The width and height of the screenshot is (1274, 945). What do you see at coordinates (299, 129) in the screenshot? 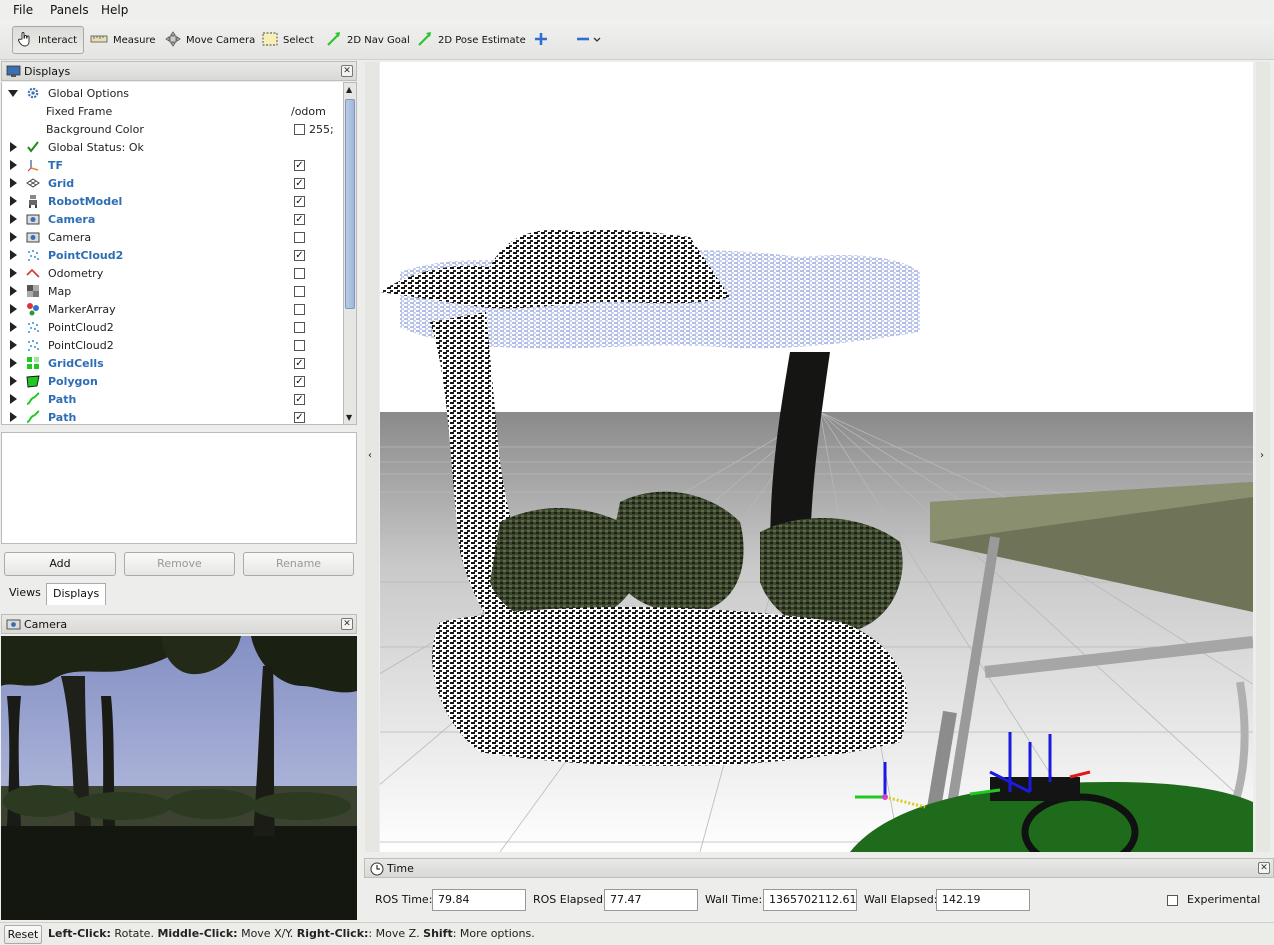
I see `color-swatch` at bounding box center [299, 129].